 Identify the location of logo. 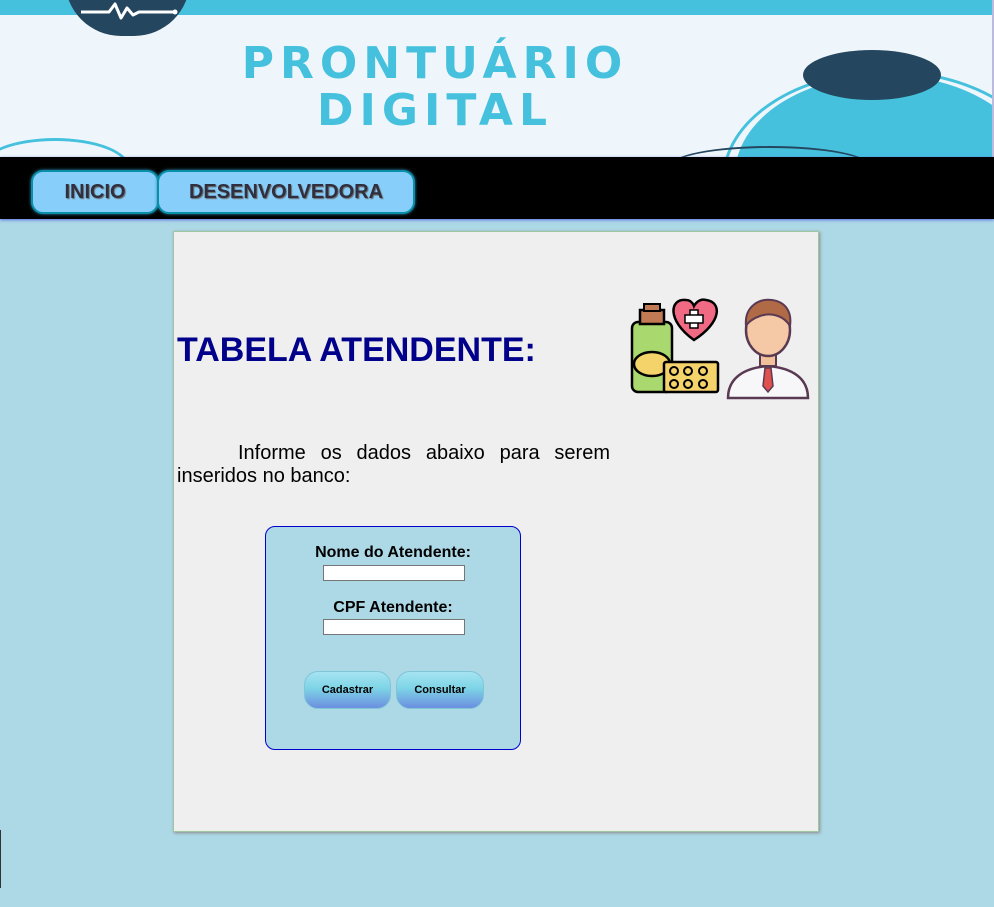
(127, 18).